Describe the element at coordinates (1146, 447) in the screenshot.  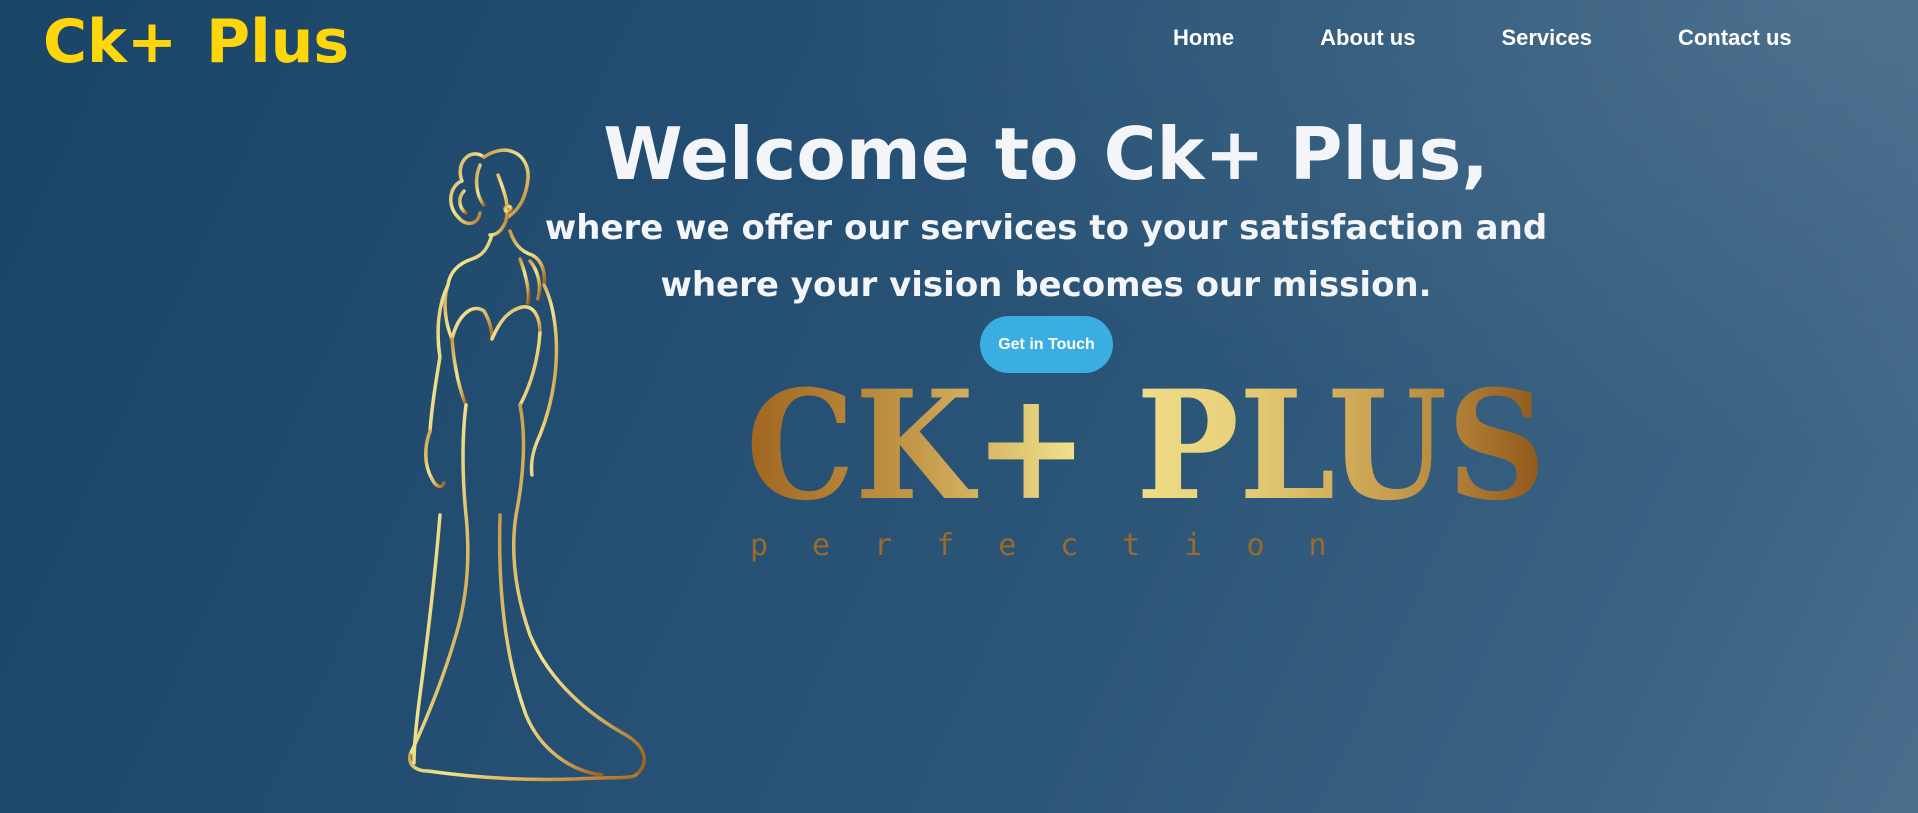
I see `svg-text: CK+ PLUS` at that location.